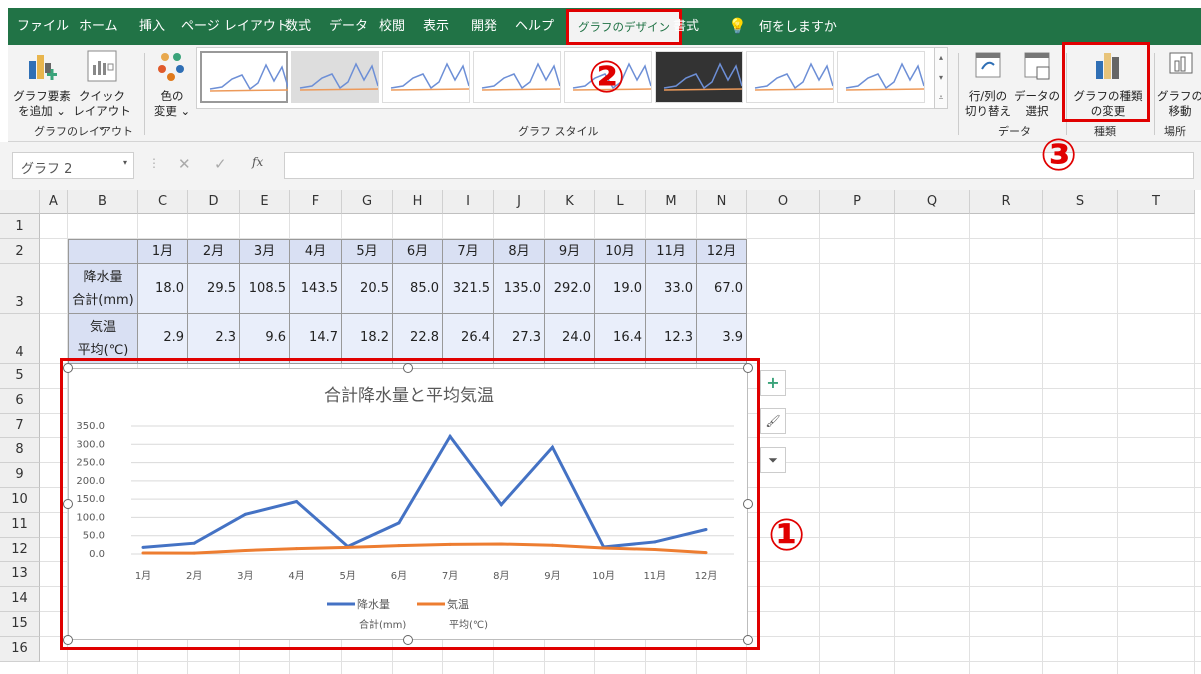  What do you see at coordinates (103, 251) in the screenshot?
I see `table-corner-cell` at bounding box center [103, 251].